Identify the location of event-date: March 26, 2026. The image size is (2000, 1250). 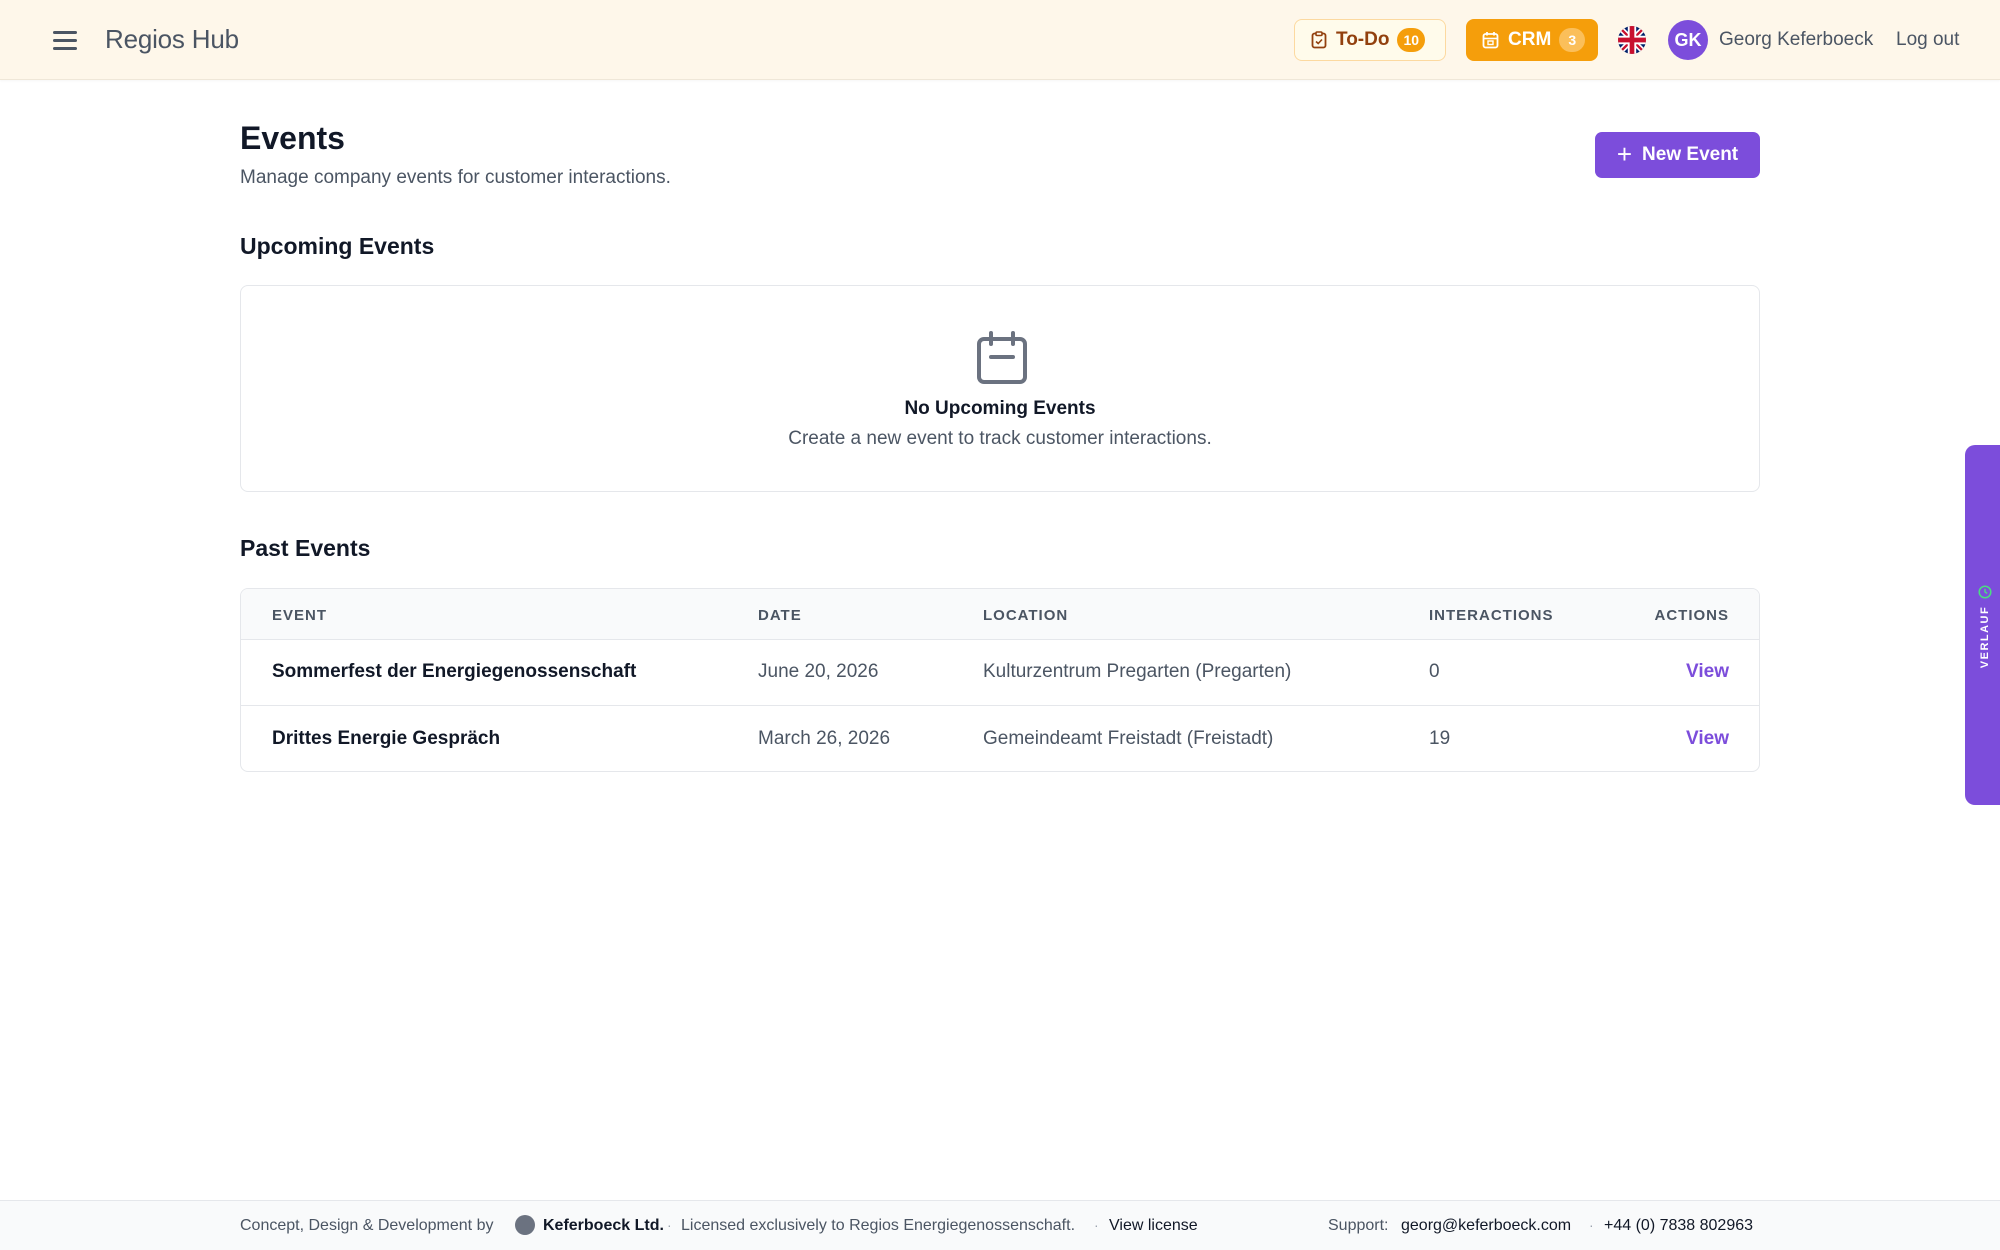
(824, 738).